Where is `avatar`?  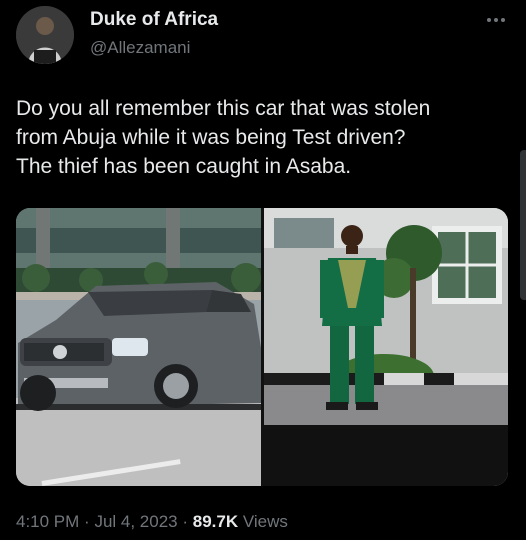 avatar is located at coordinates (45, 35).